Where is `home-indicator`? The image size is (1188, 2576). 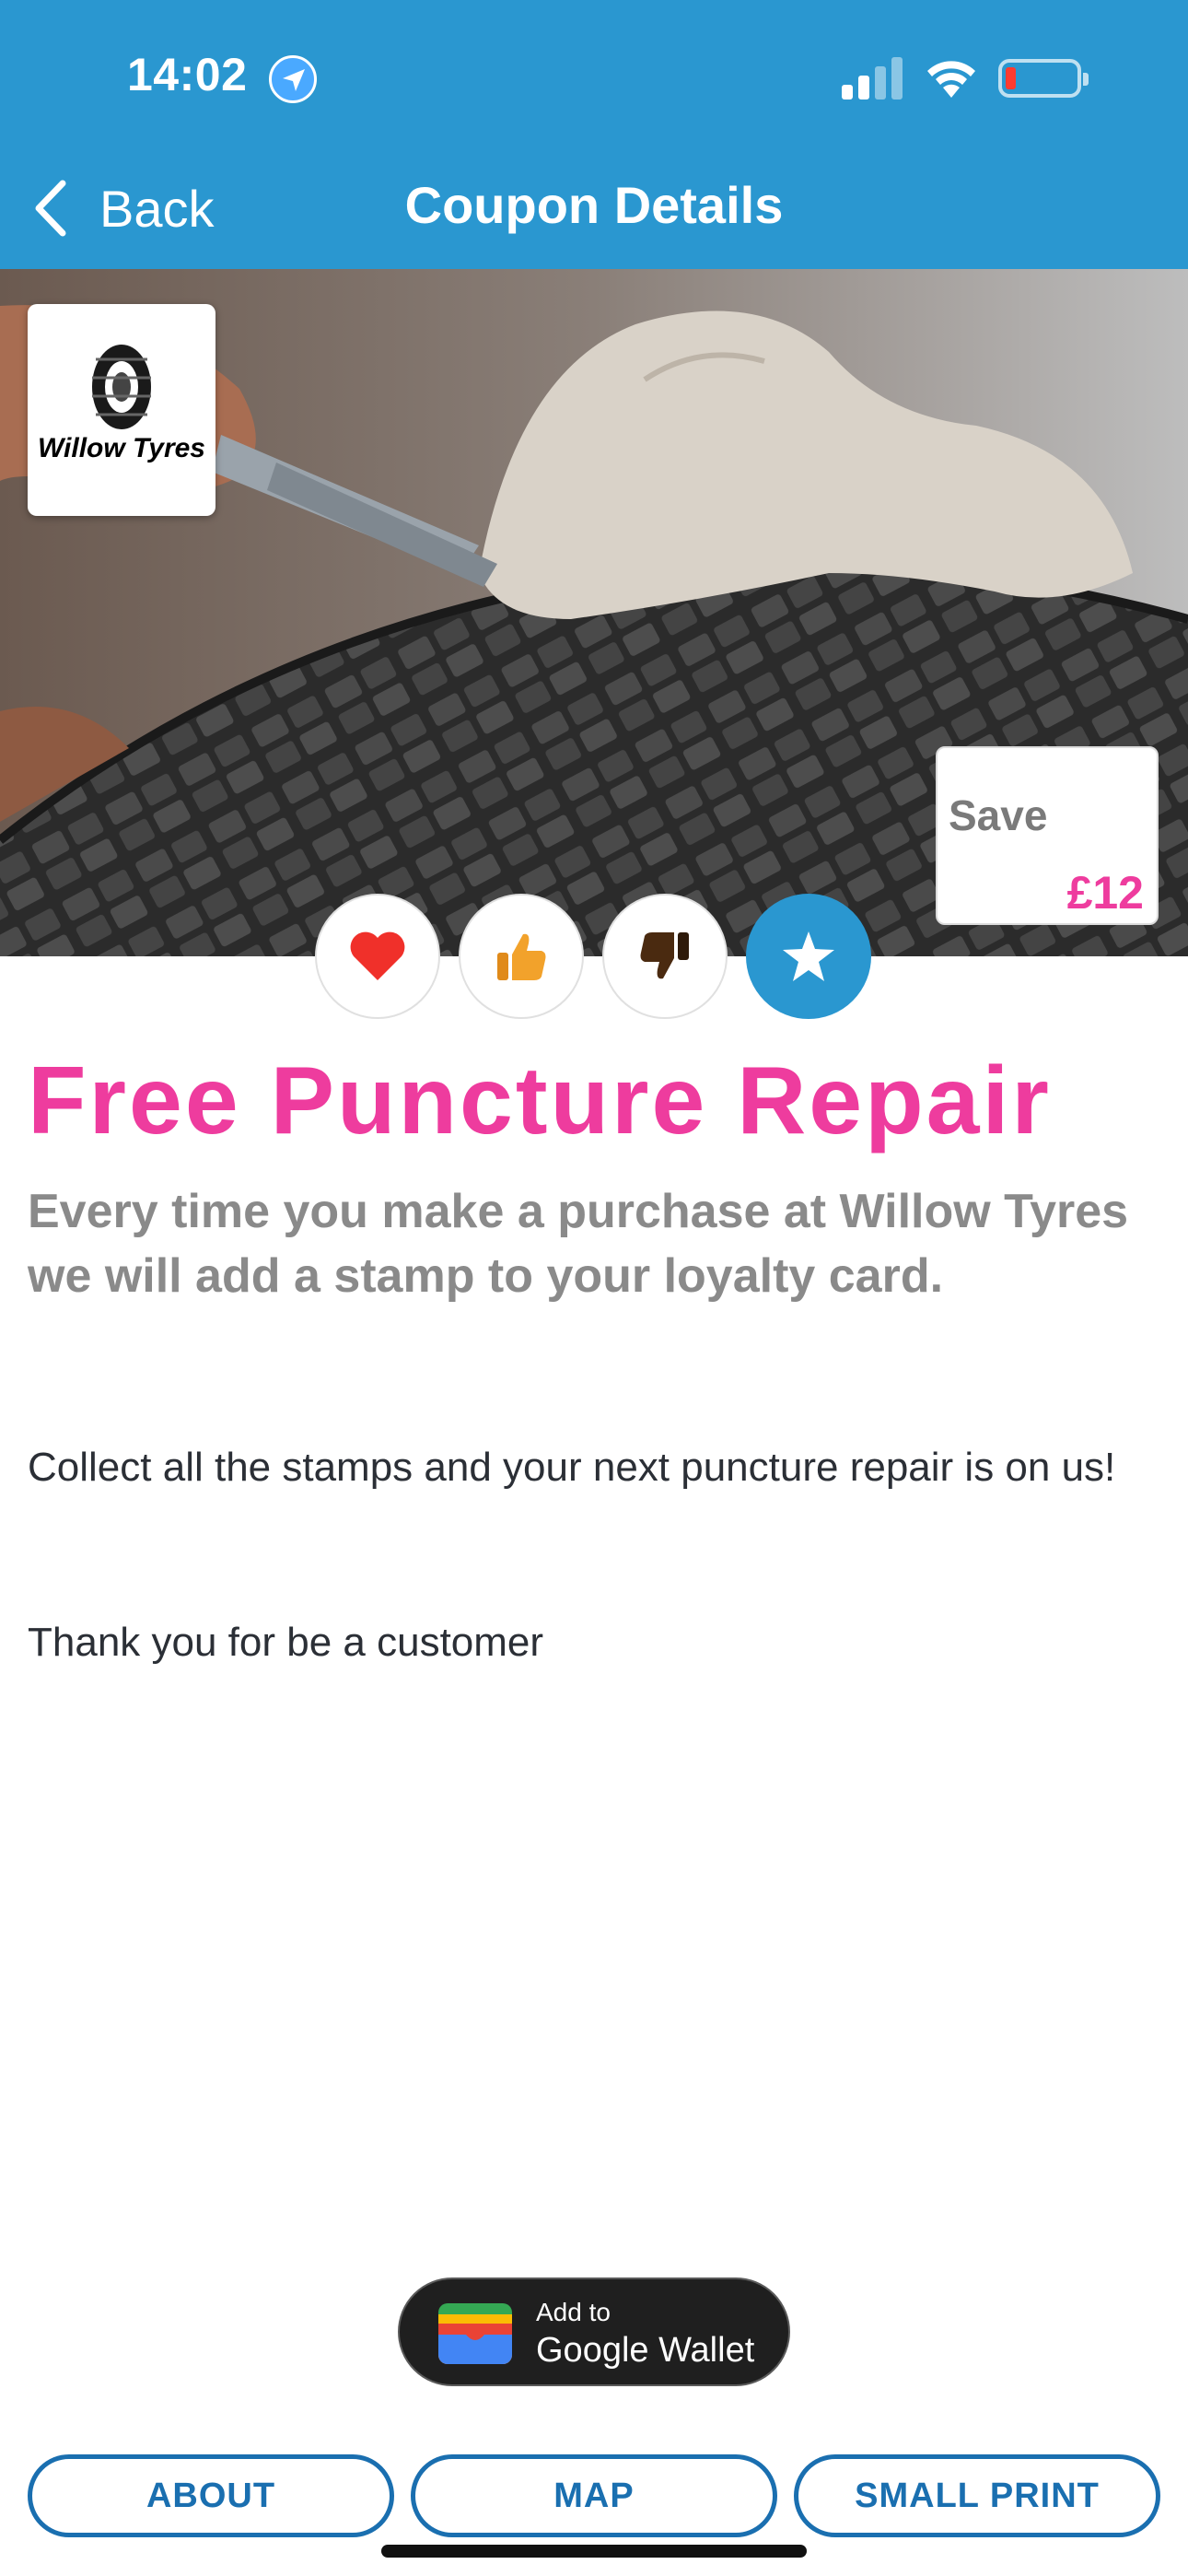 home-indicator is located at coordinates (594, 2551).